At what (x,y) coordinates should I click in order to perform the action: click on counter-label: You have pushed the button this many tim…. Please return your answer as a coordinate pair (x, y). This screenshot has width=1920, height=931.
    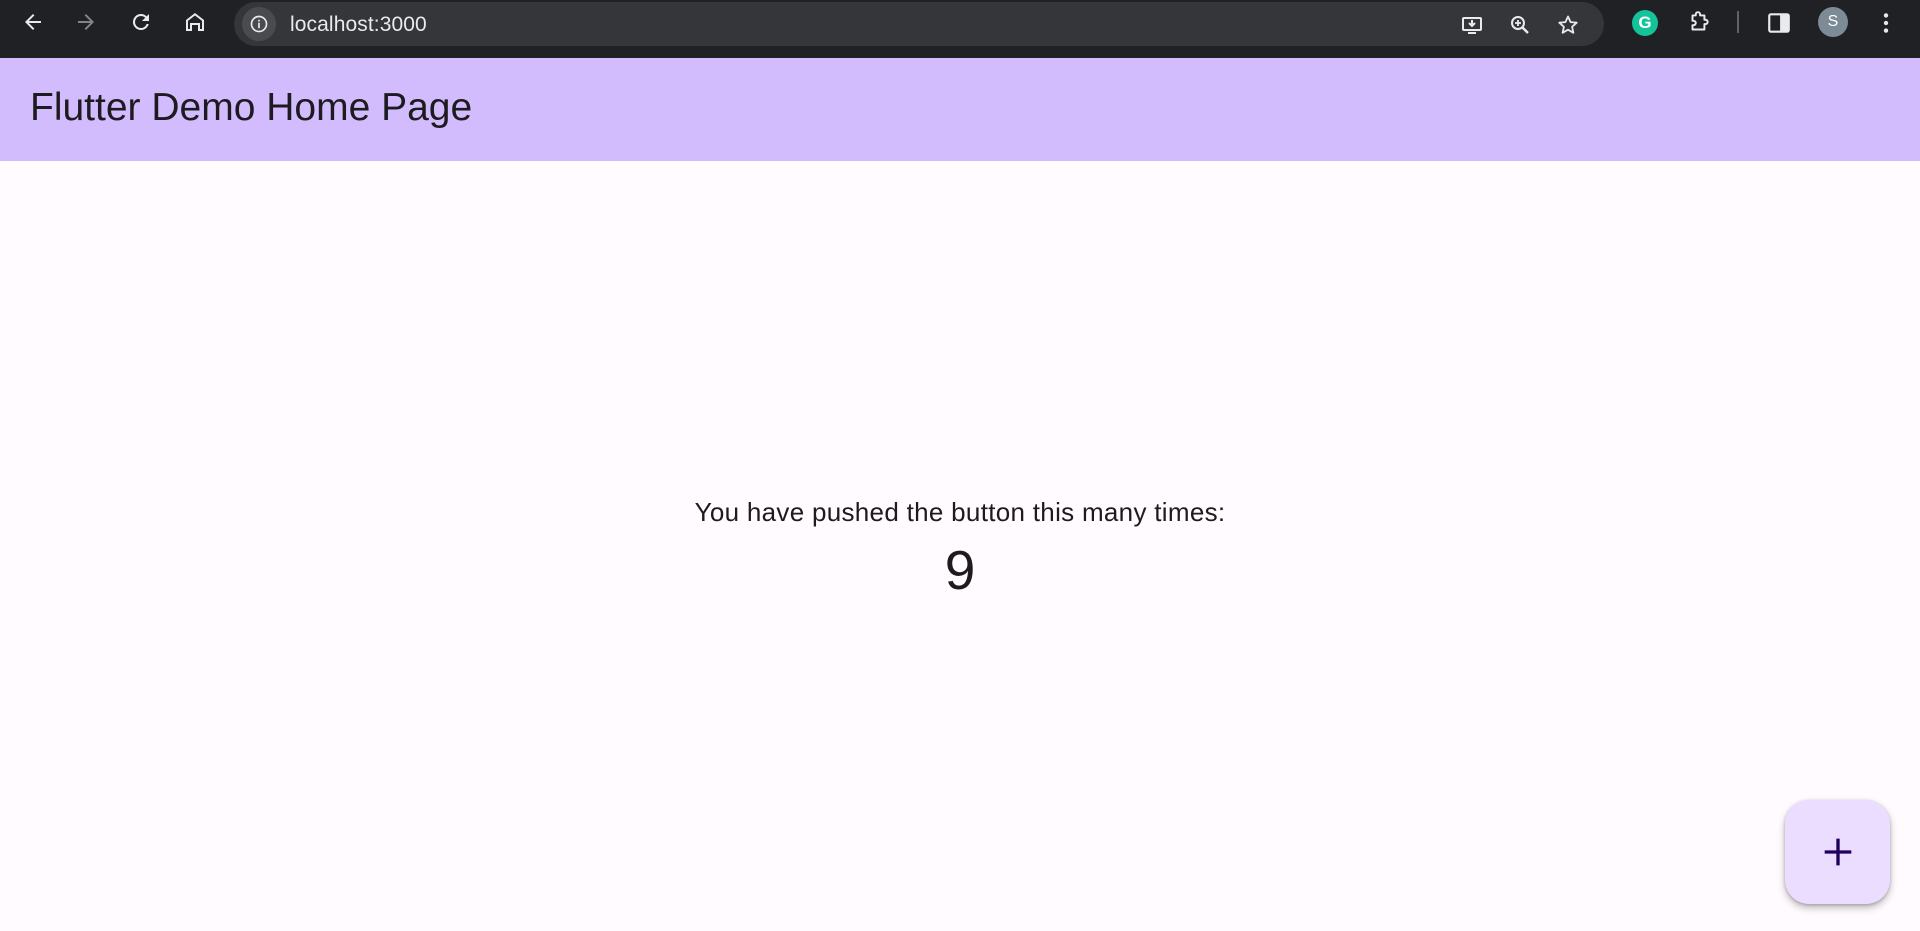
    Looking at the image, I should click on (960, 512).